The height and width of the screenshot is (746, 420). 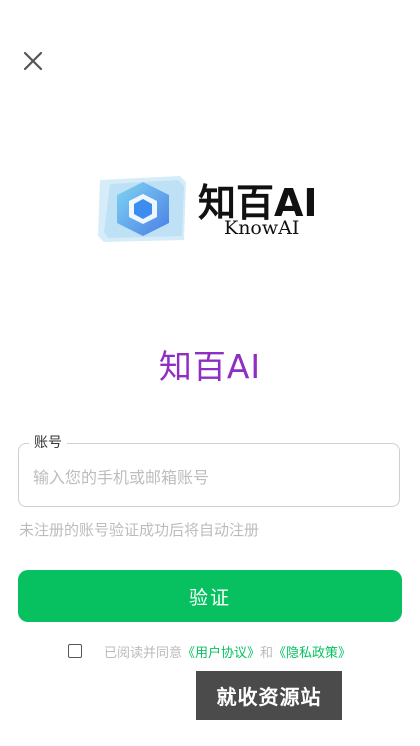 I want to click on watermark-text: 就收资源站, so click(x=269, y=697).